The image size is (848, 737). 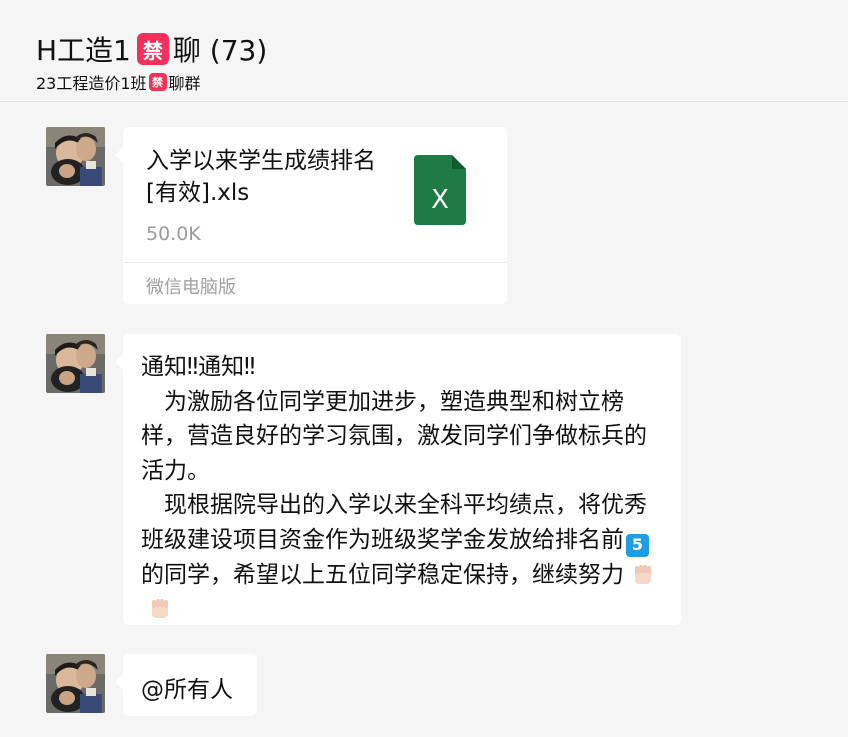 I want to click on excel-file-icon: X, so click(x=440, y=190).